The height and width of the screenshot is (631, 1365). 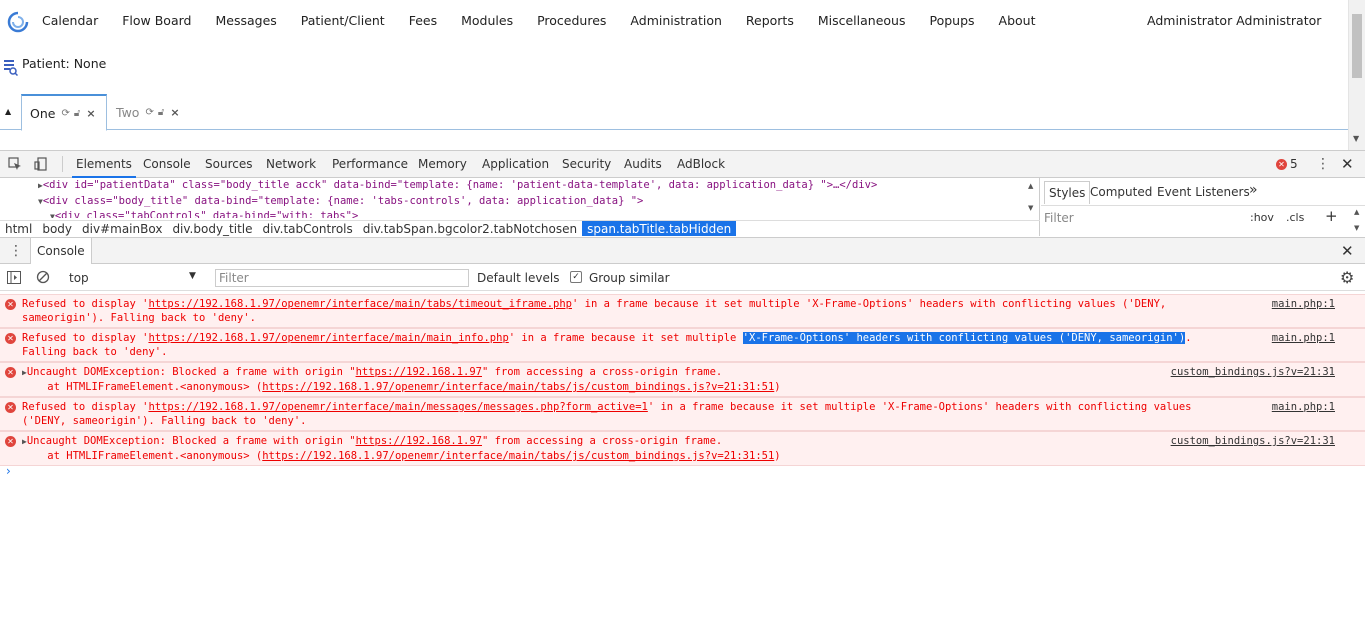 I want to click on clear-console-icon, so click(x=43, y=277).